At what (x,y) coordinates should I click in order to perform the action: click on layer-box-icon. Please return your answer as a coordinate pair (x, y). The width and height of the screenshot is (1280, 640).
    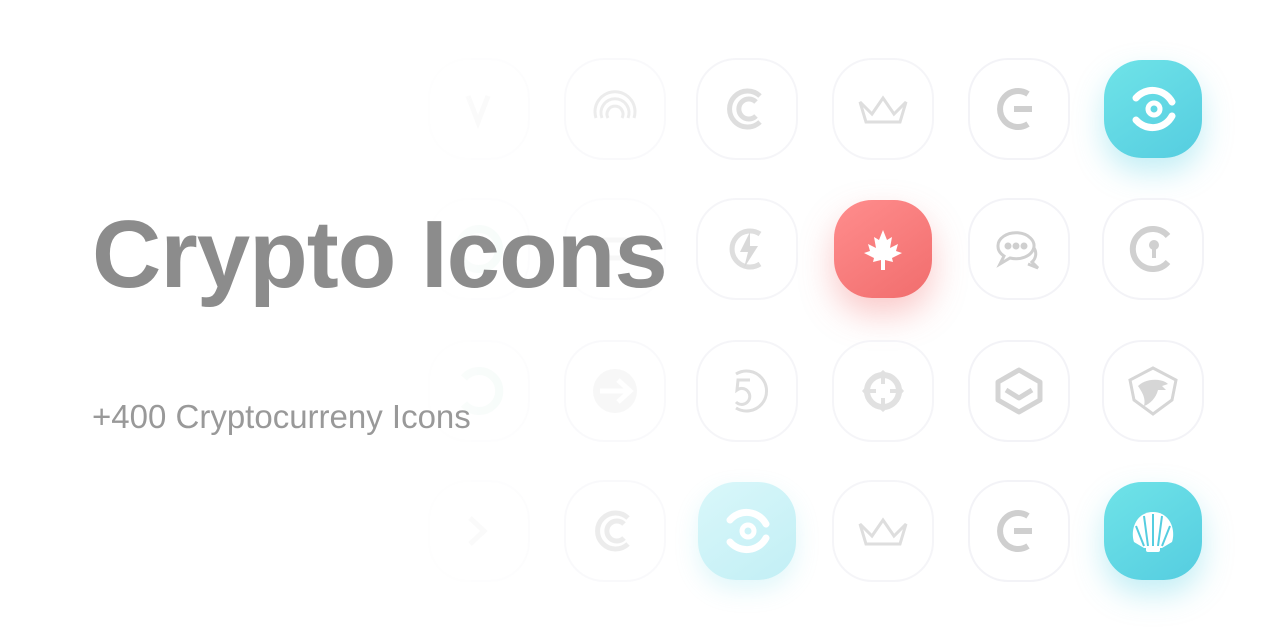
    Looking at the image, I should click on (1019, 391).